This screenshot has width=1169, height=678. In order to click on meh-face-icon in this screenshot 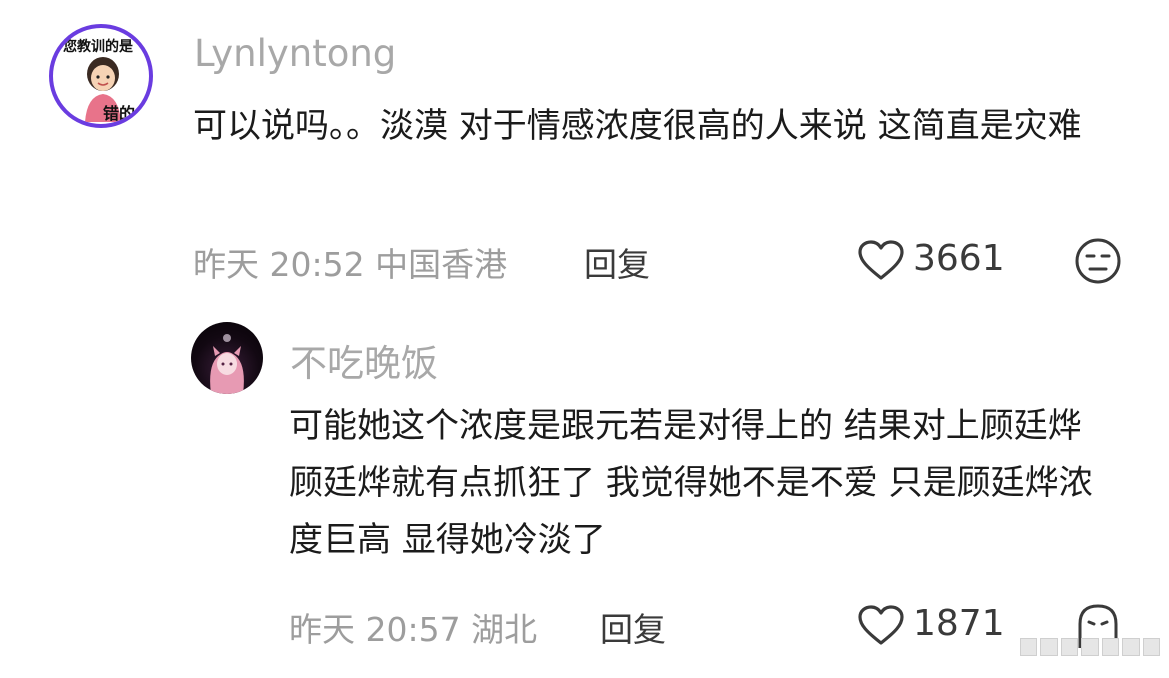, I will do `click(1098, 261)`.